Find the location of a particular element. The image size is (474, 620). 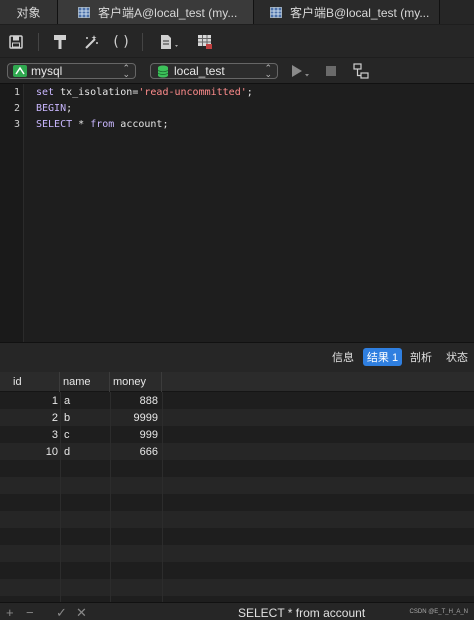

discard-icon: ✕ is located at coordinates (81, 612).